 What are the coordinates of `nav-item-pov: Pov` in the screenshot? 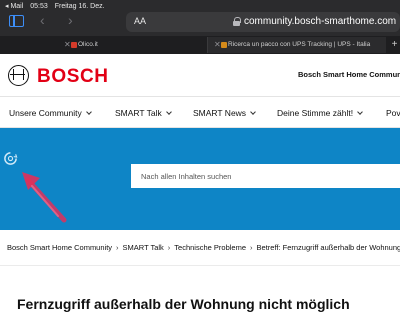 It's located at (393, 113).